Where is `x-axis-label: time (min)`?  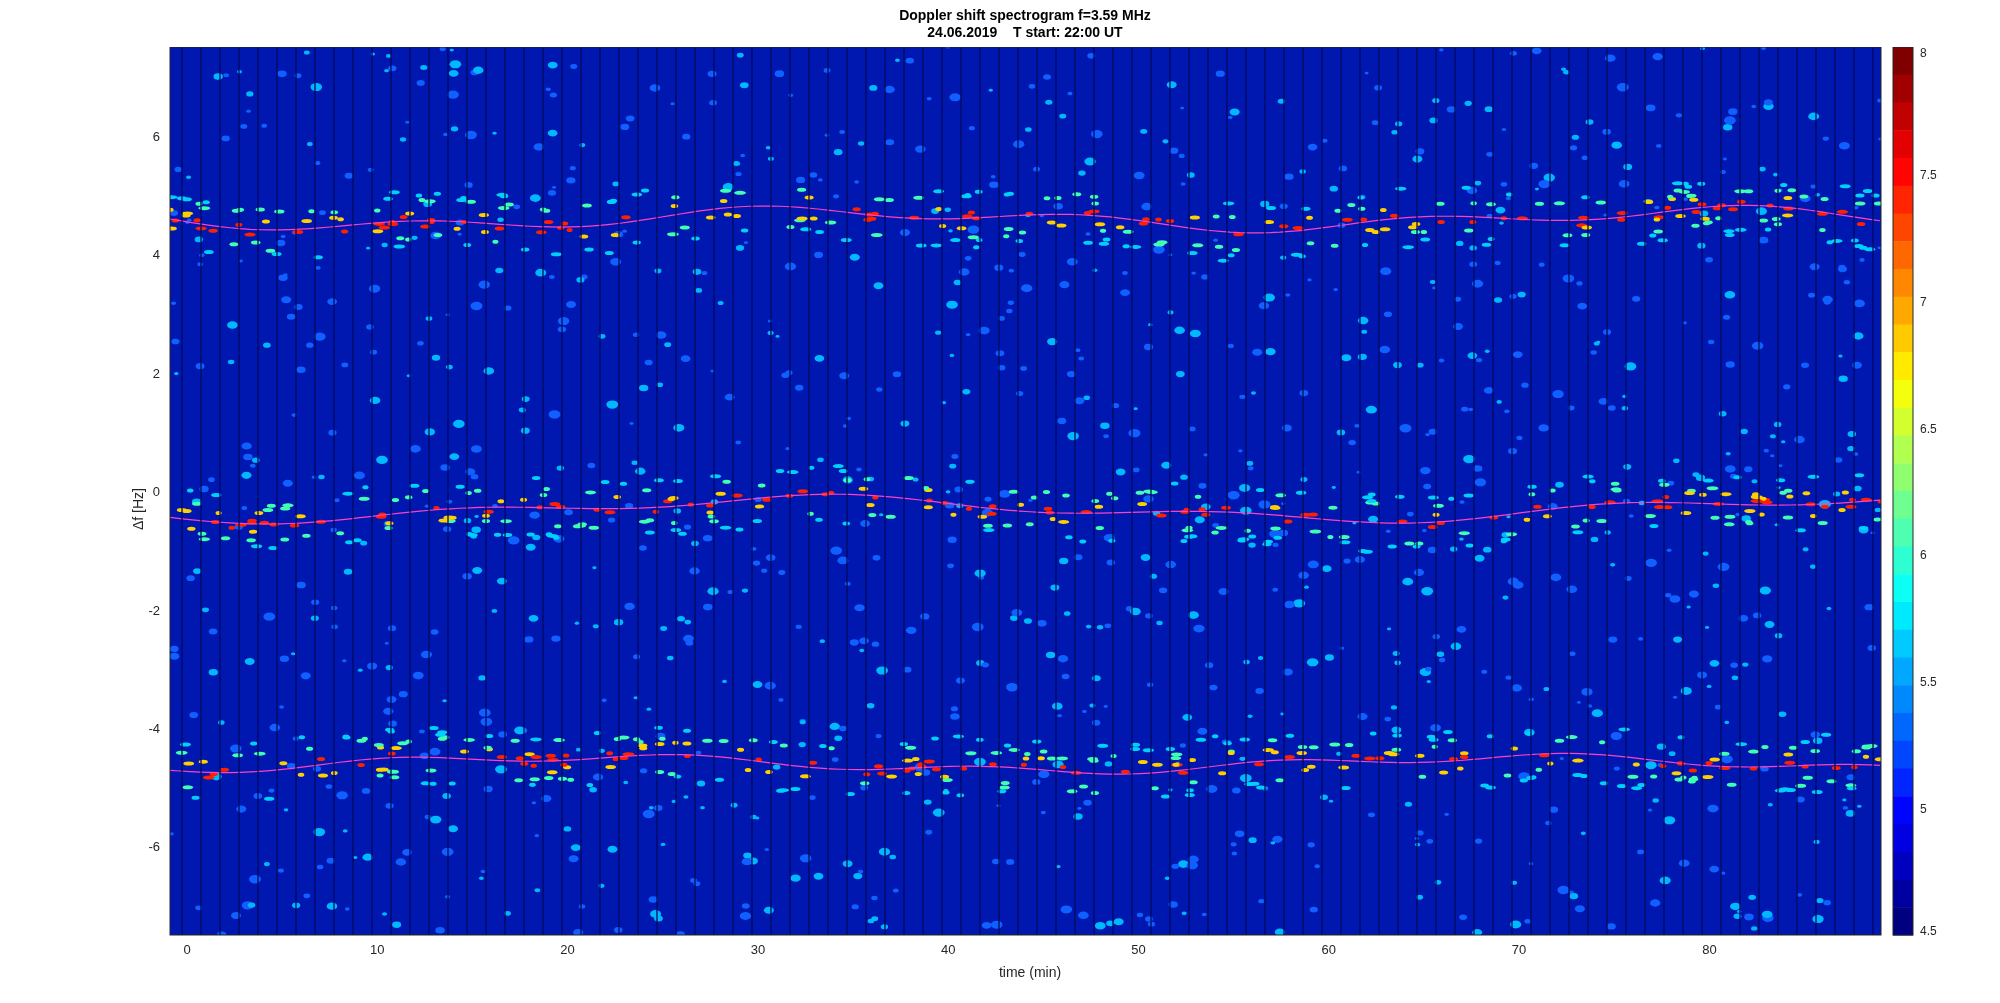 x-axis-label: time (min) is located at coordinates (1030, 972).